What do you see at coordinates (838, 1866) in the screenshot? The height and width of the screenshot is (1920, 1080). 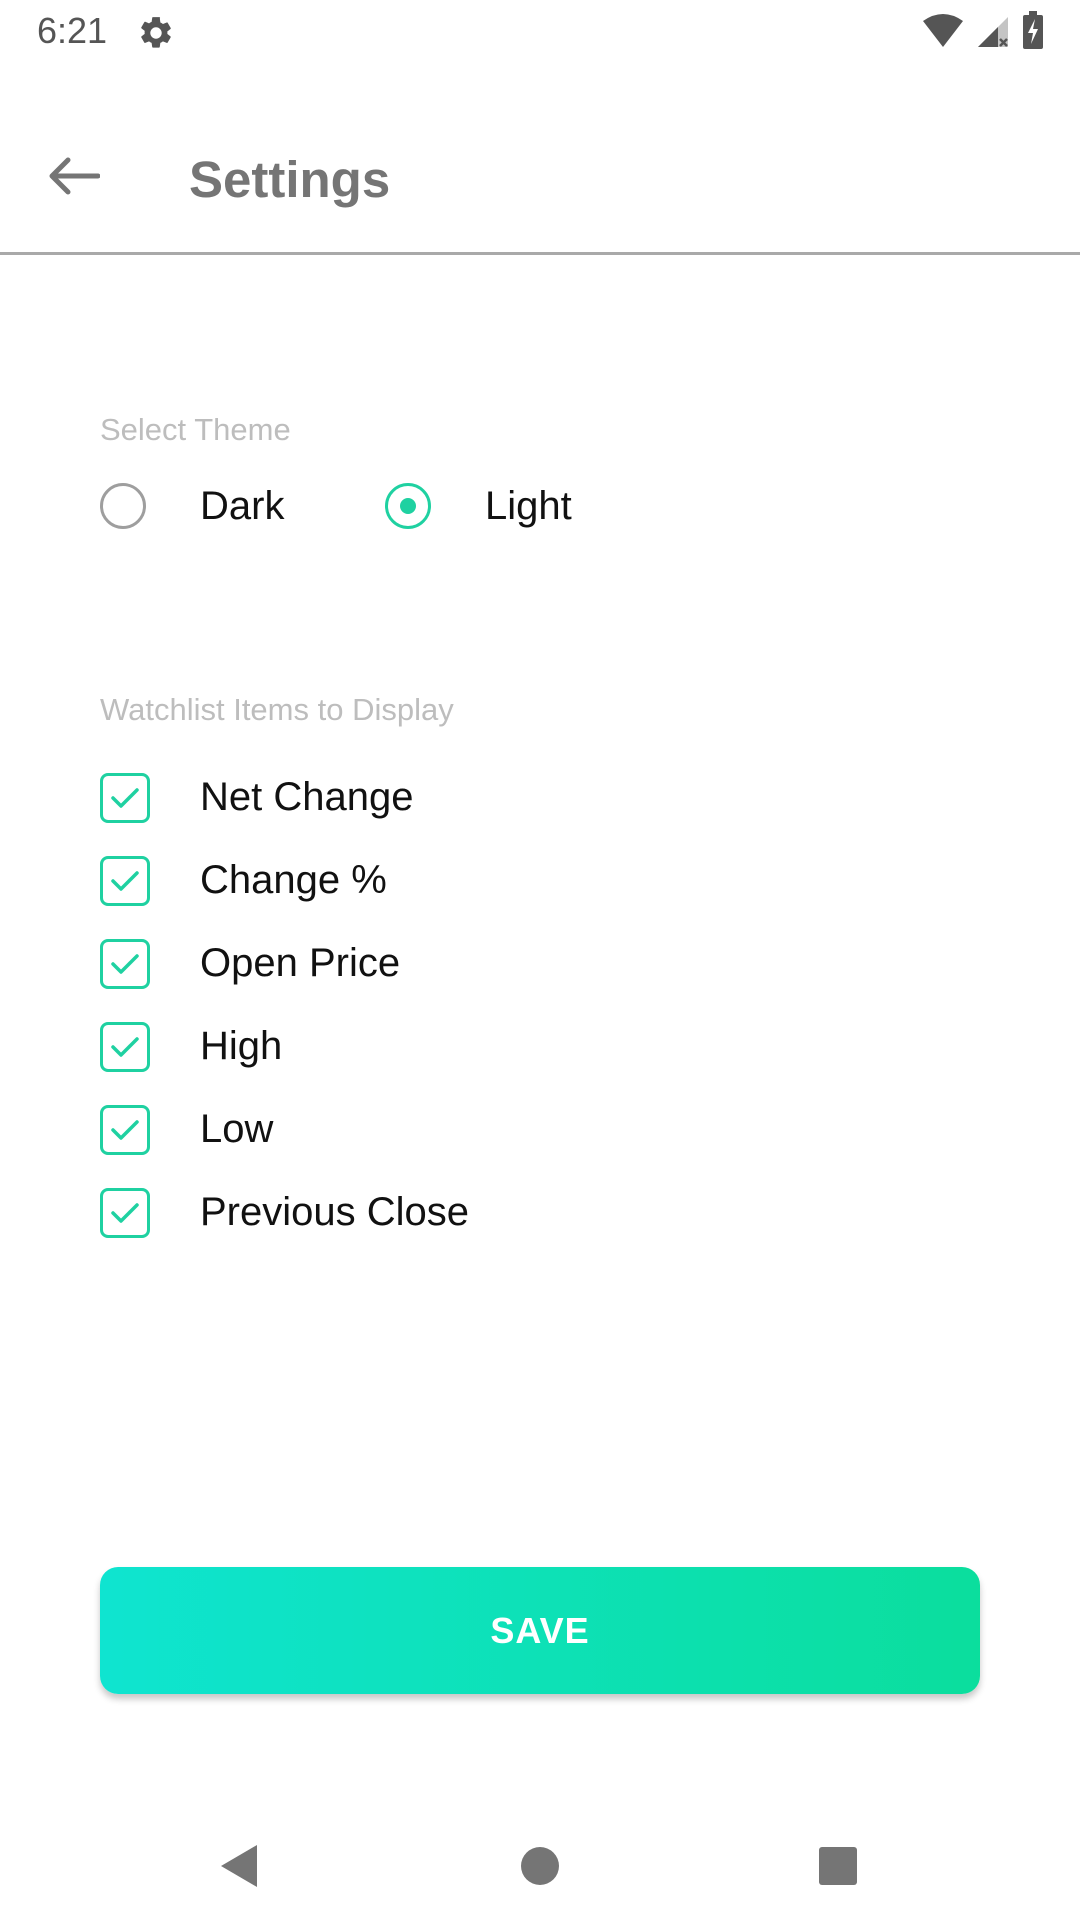 I see `nav-recents-icon` at bounding box center [838, 1866].